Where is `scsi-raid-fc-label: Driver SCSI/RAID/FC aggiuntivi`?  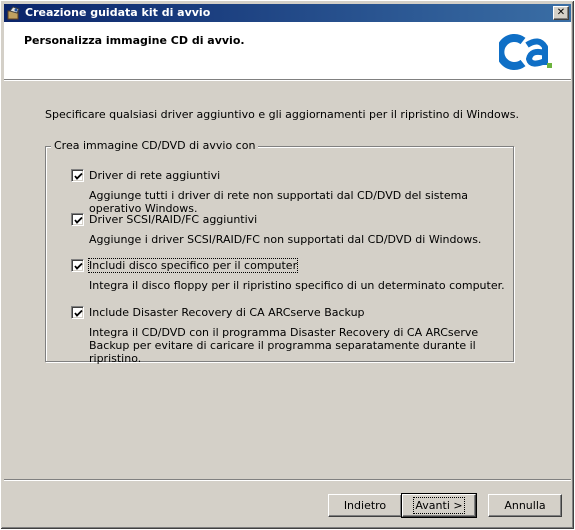 scsi-raid-fc-label: Driver SCSI/RAID/FC aggiuntivi is located at coordinates (173, 219).